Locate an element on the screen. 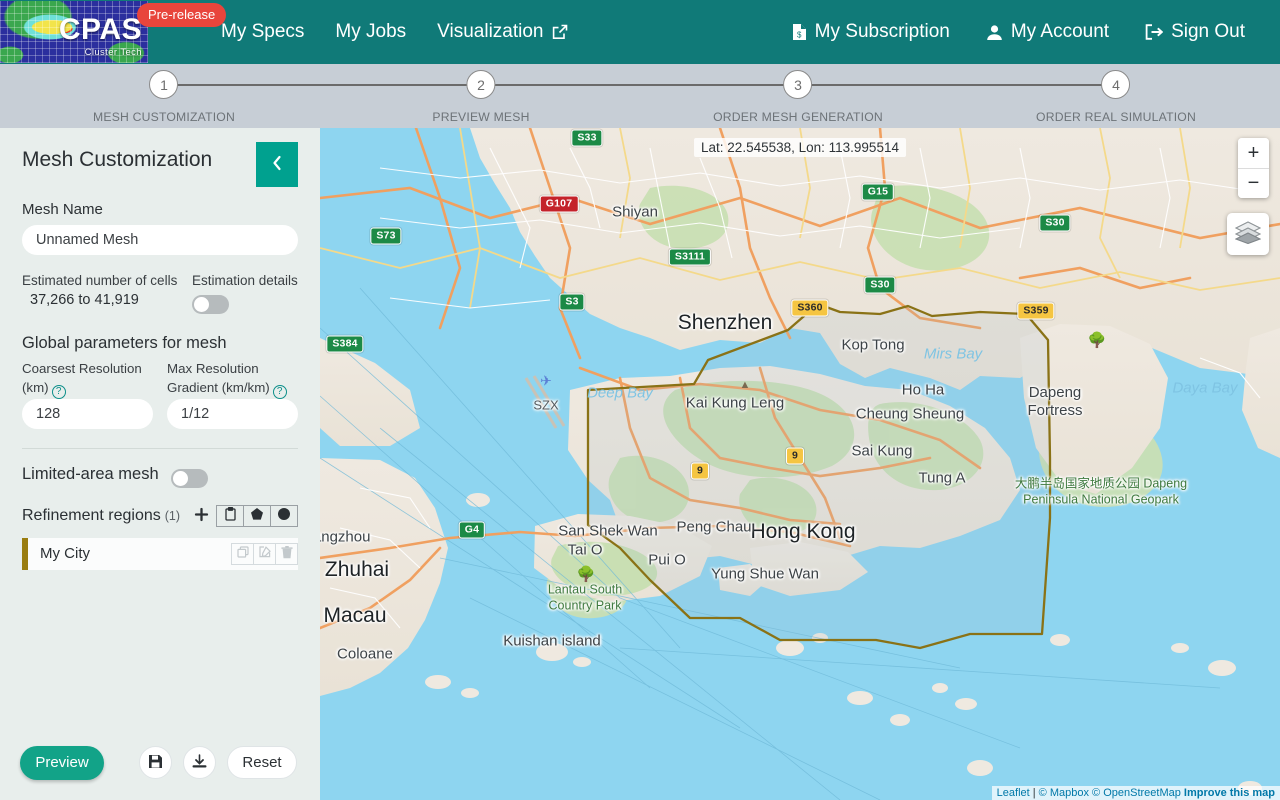 This screenshot has width=1280, height=800. layers-icon is located at coordinates (1248, 234).